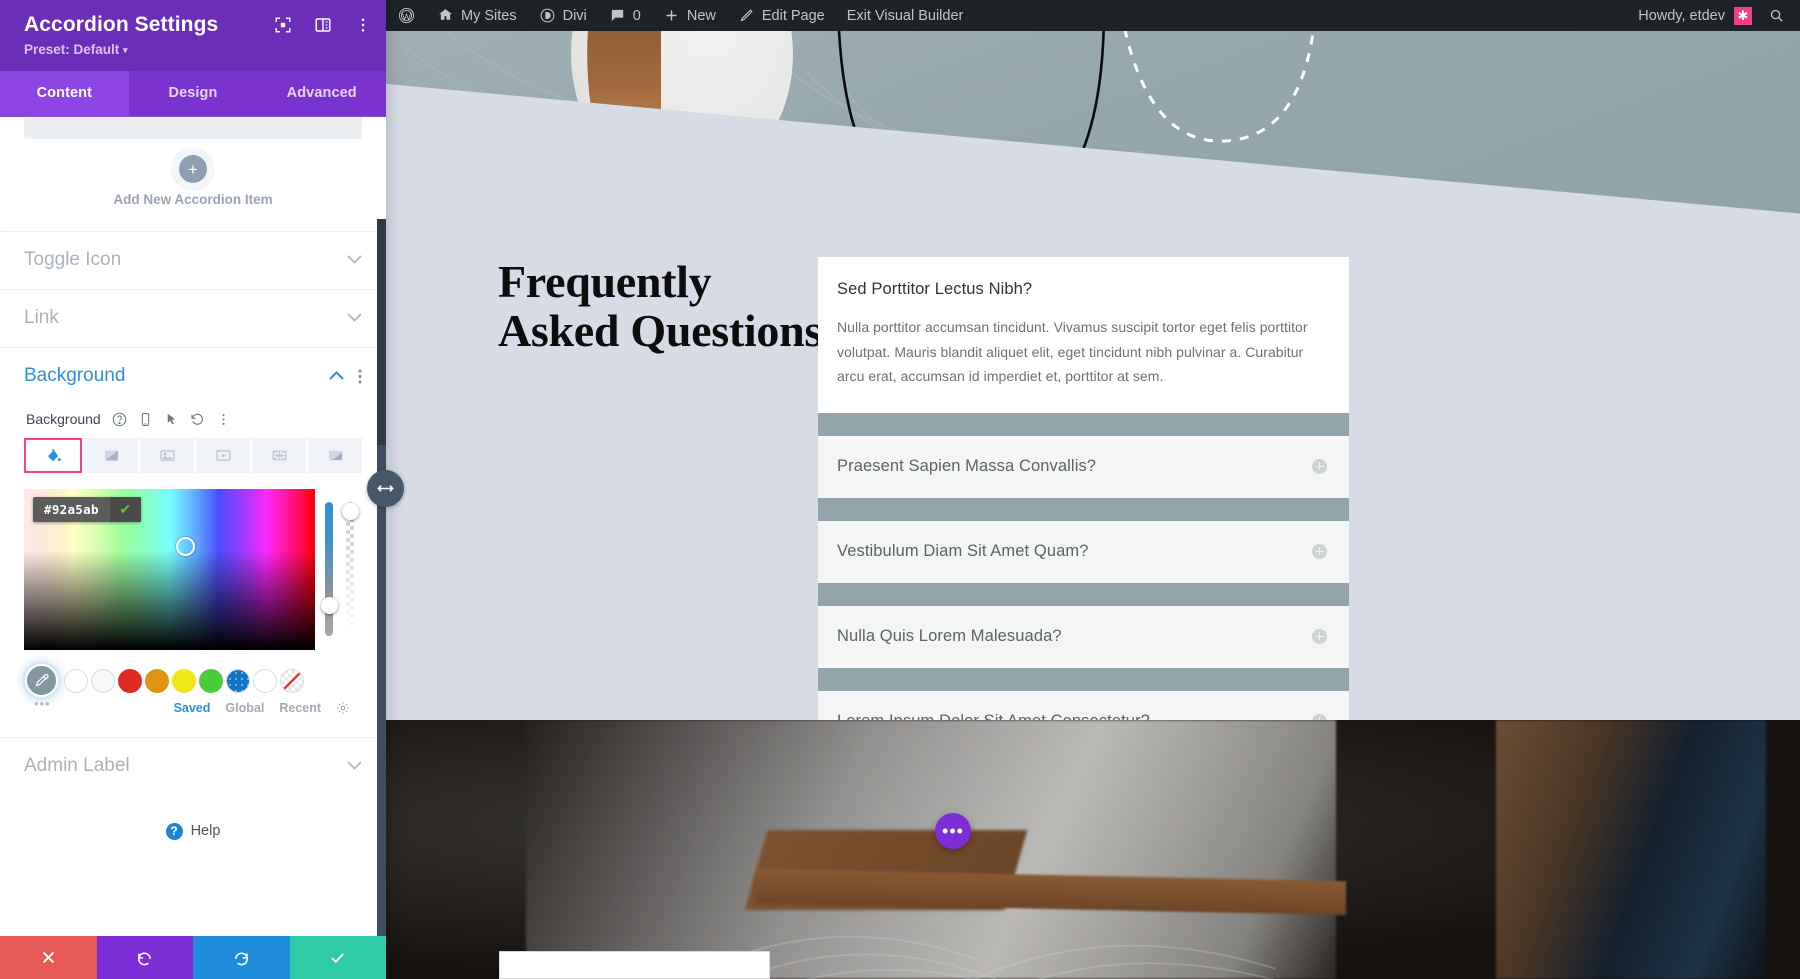 This screenshot has width=1800, height=979. What do you see at coordinates (343, 708) in the screenshot?
I see `gear-icon` at bounding box center [343, 708].